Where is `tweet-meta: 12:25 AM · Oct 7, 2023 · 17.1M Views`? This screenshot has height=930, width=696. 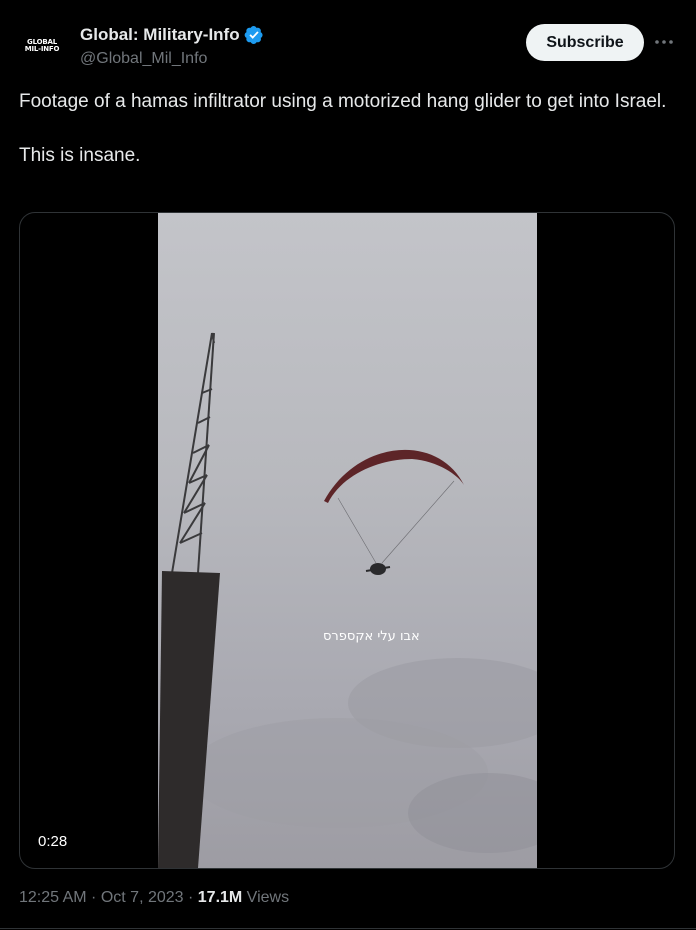 tweet-meta: 12:25 AM · Oct 7, 2023 · 17.1M Views is located at coordinates (154, 898).